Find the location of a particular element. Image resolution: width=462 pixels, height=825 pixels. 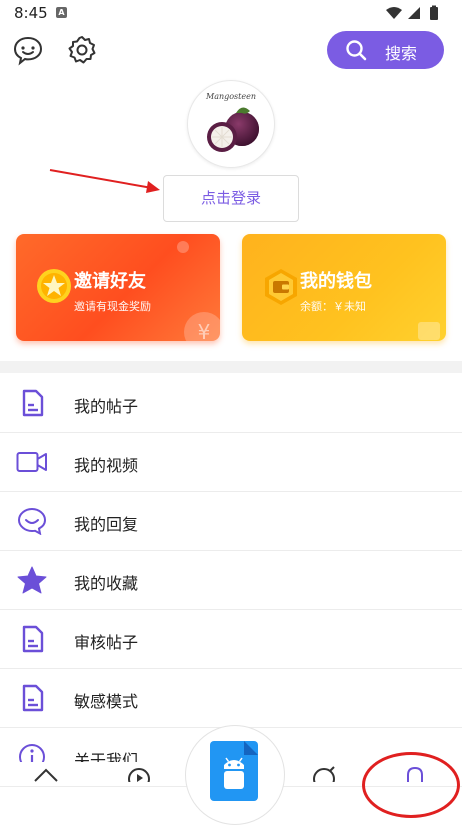

wallet-badge-icon is located at coordinates (281, 287).